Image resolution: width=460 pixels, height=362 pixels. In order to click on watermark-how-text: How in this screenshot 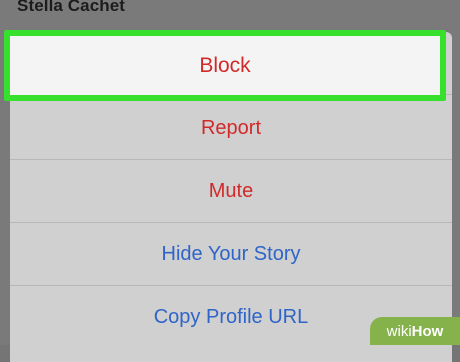, I will do `click(427, 331)`.